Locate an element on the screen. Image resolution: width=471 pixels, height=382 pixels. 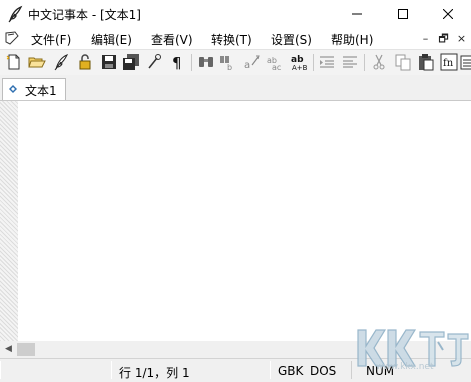
svg-text: b is located at coordinates (229, 67).